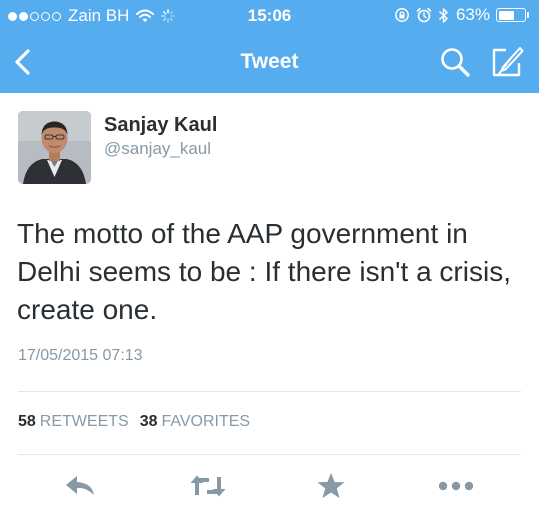 The width and height of the screenshot is (539, 512). I want to click on rotation-lock-icon, so click(402, 15).